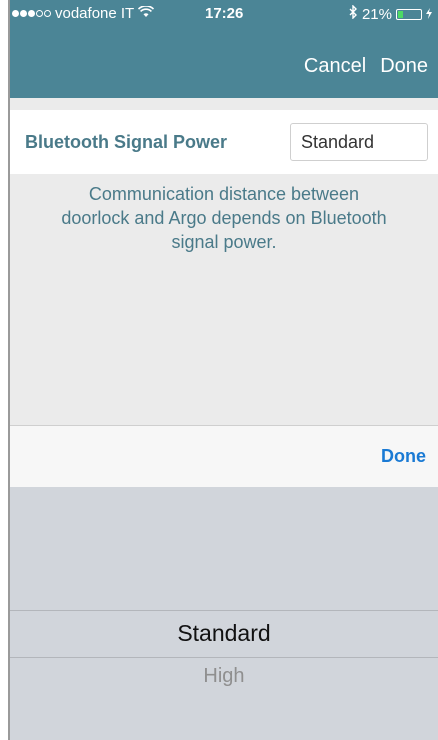 The height and width of the screenshot is (740, 438). I want to click on picker-option-next: High, so click(224, 676).